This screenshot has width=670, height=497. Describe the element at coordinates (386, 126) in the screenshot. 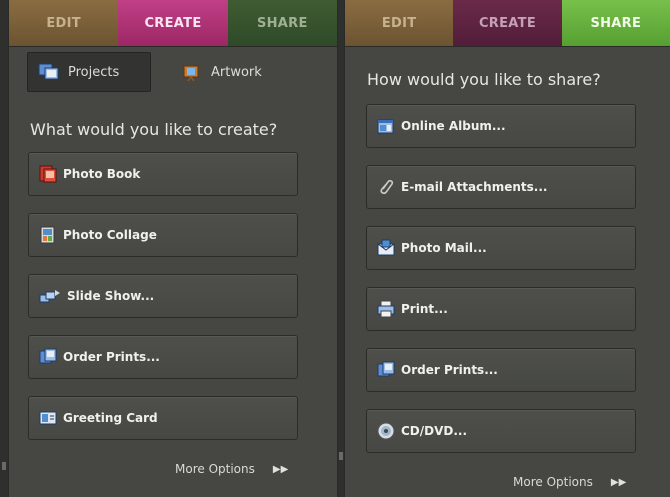

I see `online-album-icon` at that location.